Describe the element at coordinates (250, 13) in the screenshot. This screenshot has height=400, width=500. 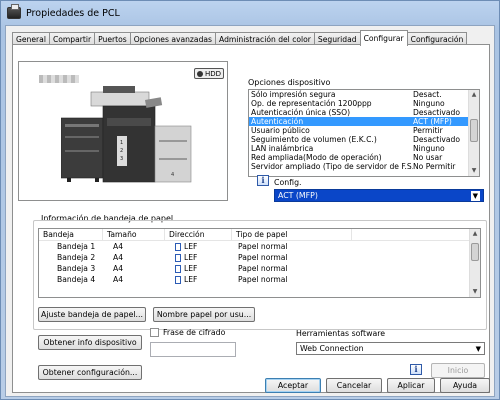
I see `title-bar: Propiedades de PCL` at that location.